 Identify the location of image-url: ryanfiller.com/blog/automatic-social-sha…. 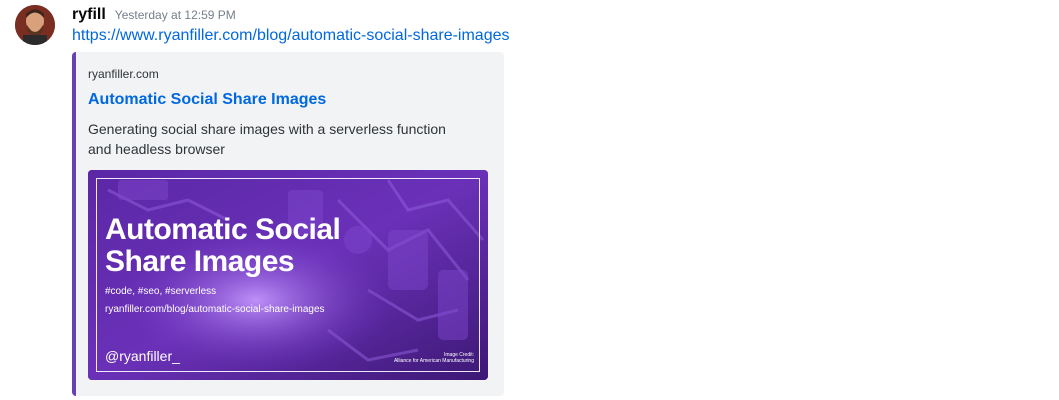
(215, 309).